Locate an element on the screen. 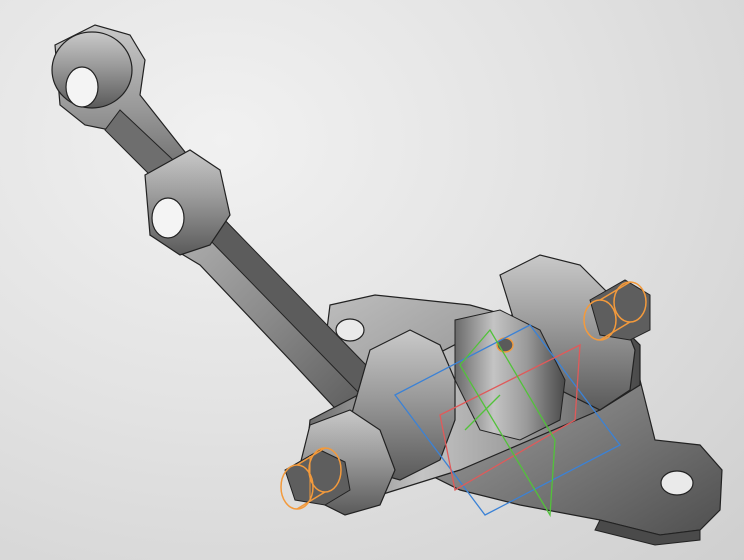 The height and width of the screenshot is (560, 744). bracket-hole-left is located at coordinates (350, 330).